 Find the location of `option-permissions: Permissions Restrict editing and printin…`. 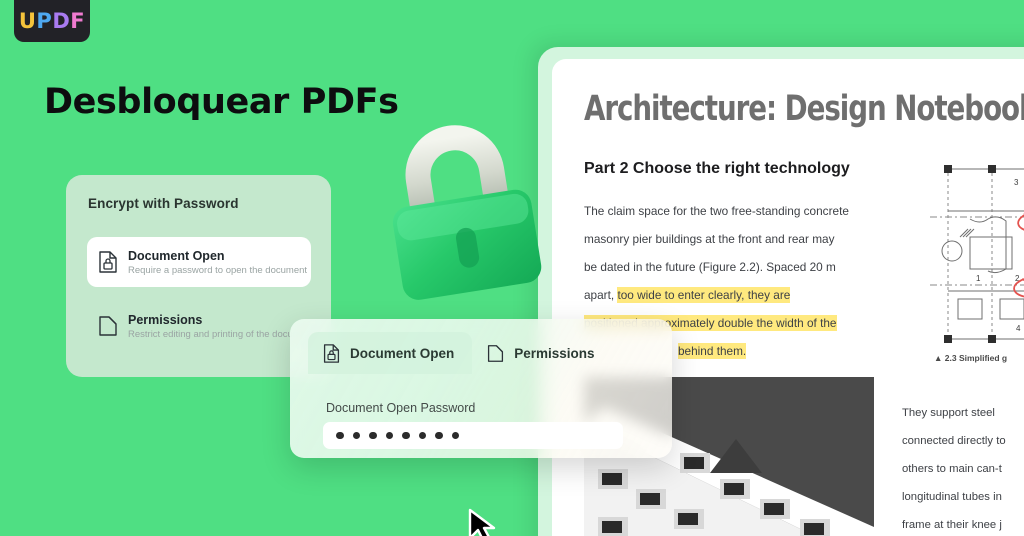

option-permissions: Permissions Restrict editing and printin… is located at coordinates (200, 326).